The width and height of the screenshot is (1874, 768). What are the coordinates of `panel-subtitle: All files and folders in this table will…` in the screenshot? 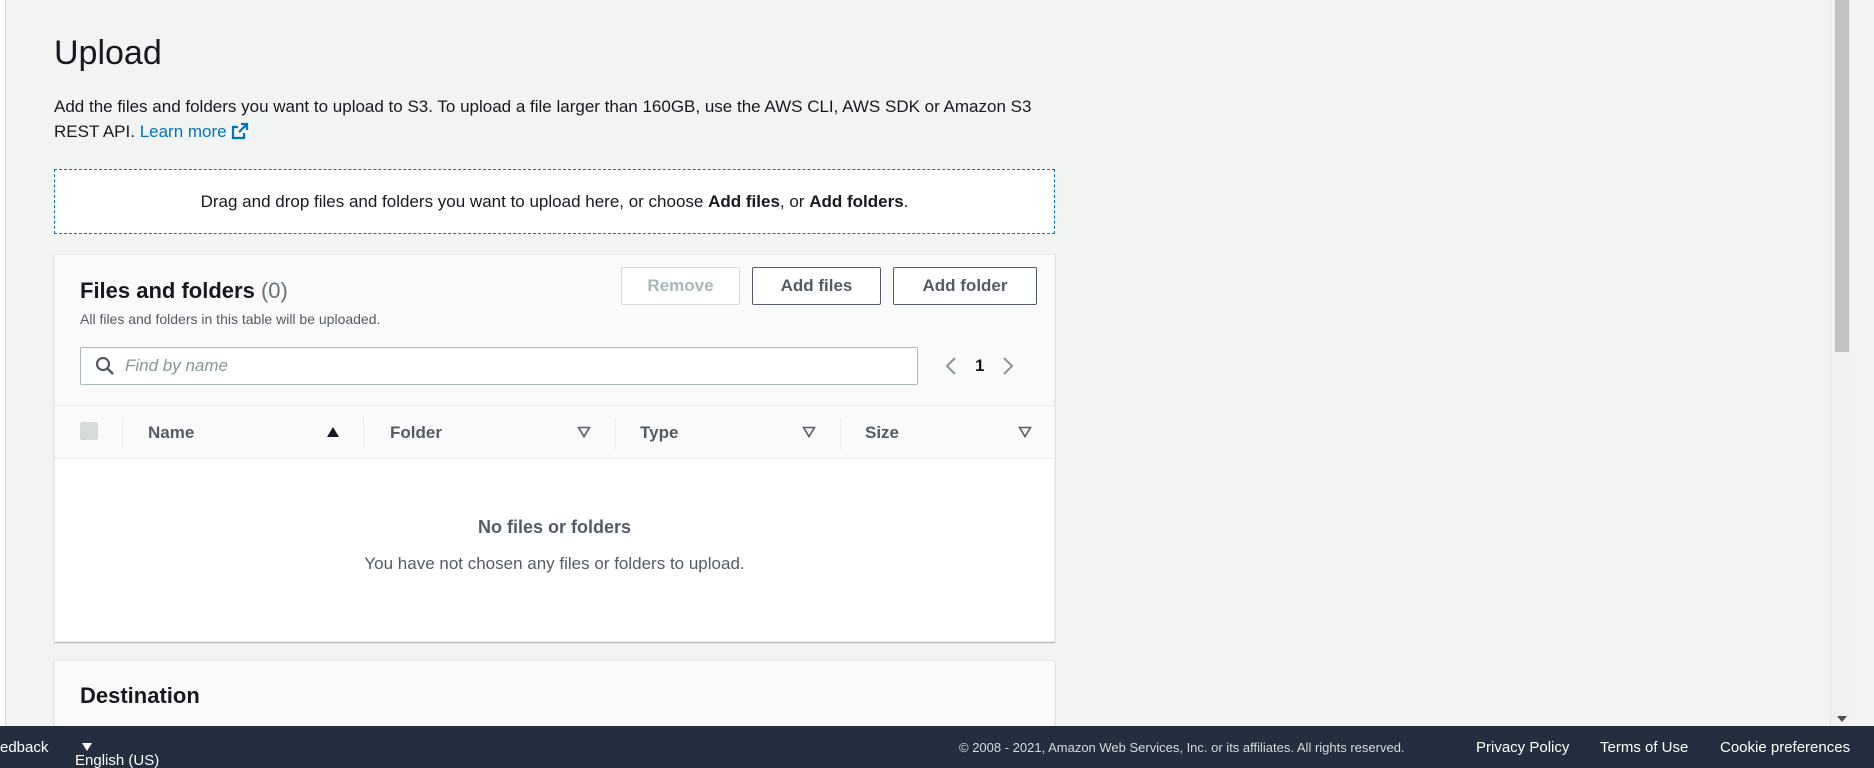 It's located at (230, 319).